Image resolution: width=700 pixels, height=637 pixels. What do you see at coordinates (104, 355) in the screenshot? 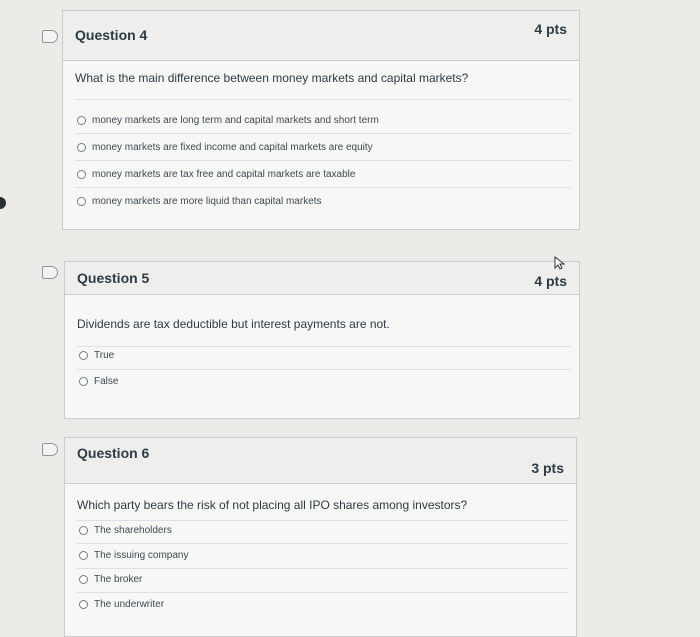
I see `answer-label: True` at bounding box center [104, 355].